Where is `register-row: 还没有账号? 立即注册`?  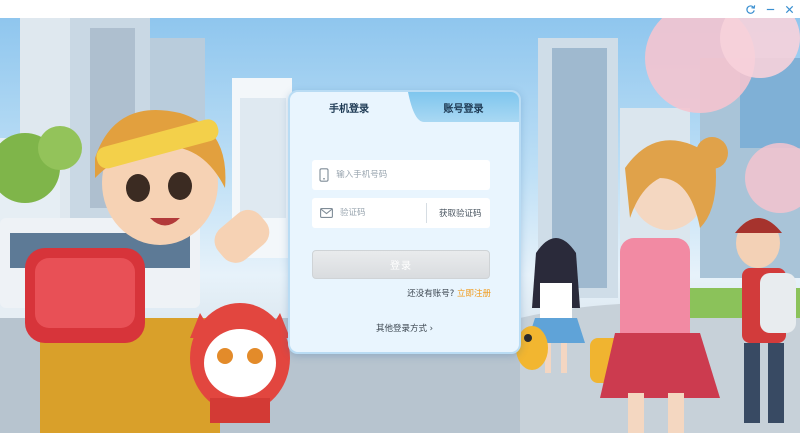
register-row: 还没有账号? 立即注册 is located at coordinates (449, 293).